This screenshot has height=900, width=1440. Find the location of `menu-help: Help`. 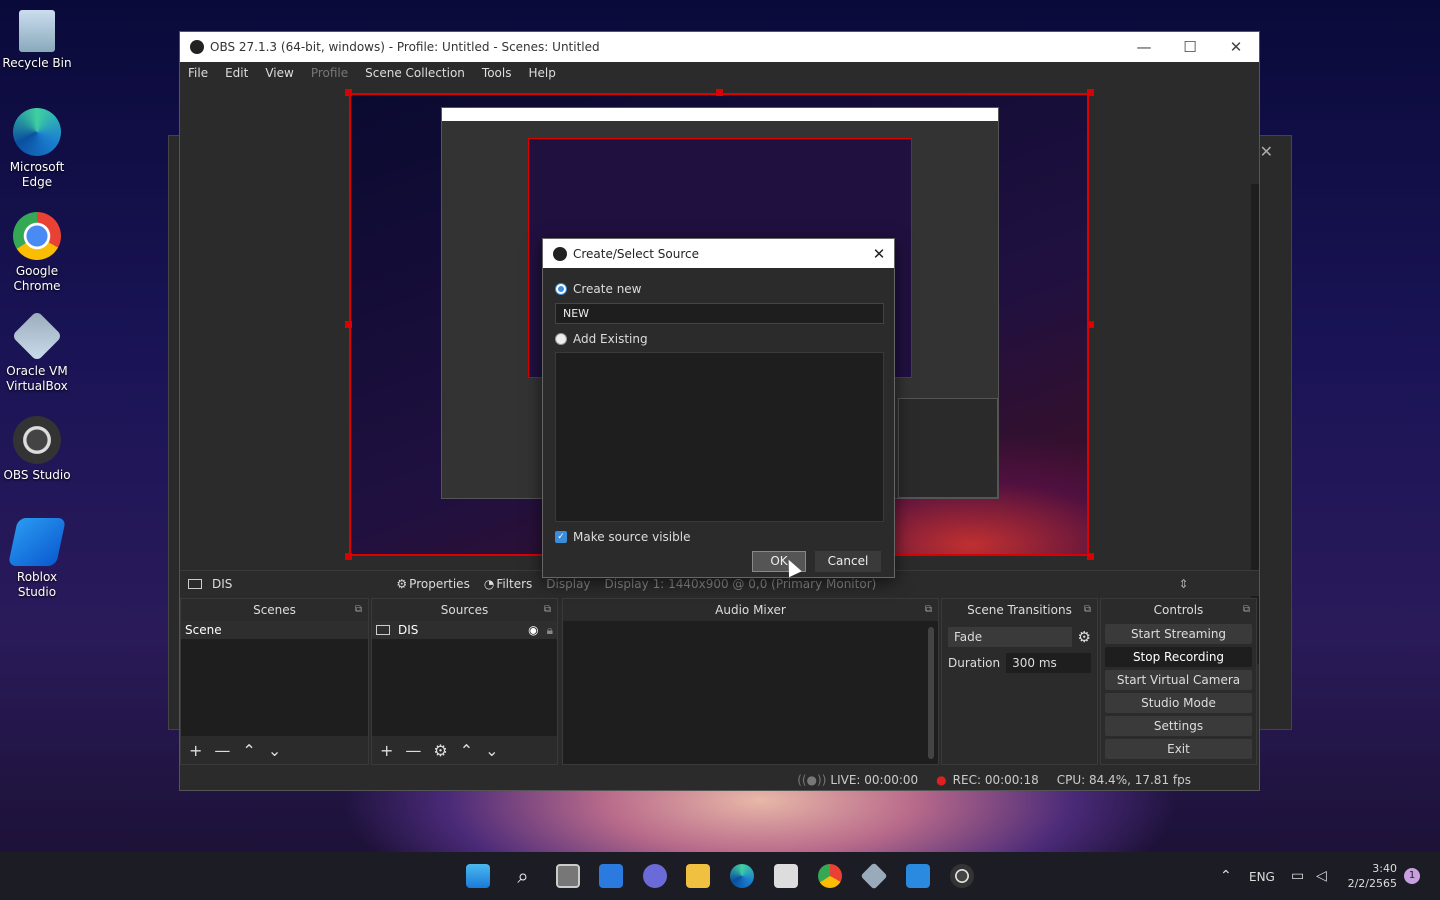

menu-help: Help is located at coordinates (541, 73).